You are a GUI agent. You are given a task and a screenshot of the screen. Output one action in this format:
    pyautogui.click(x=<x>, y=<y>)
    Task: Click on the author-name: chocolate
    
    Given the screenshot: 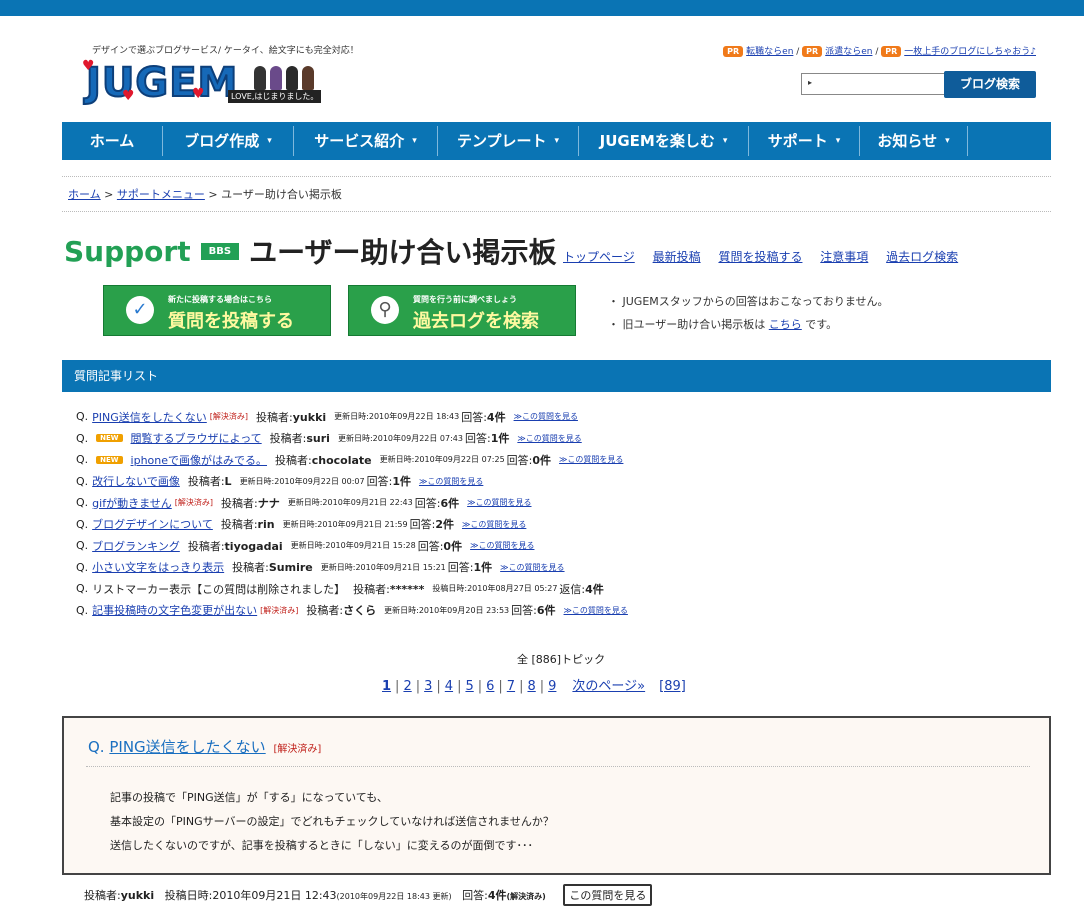 What is the action you would take?
    pyautogui.click(x=341, y=460)
    